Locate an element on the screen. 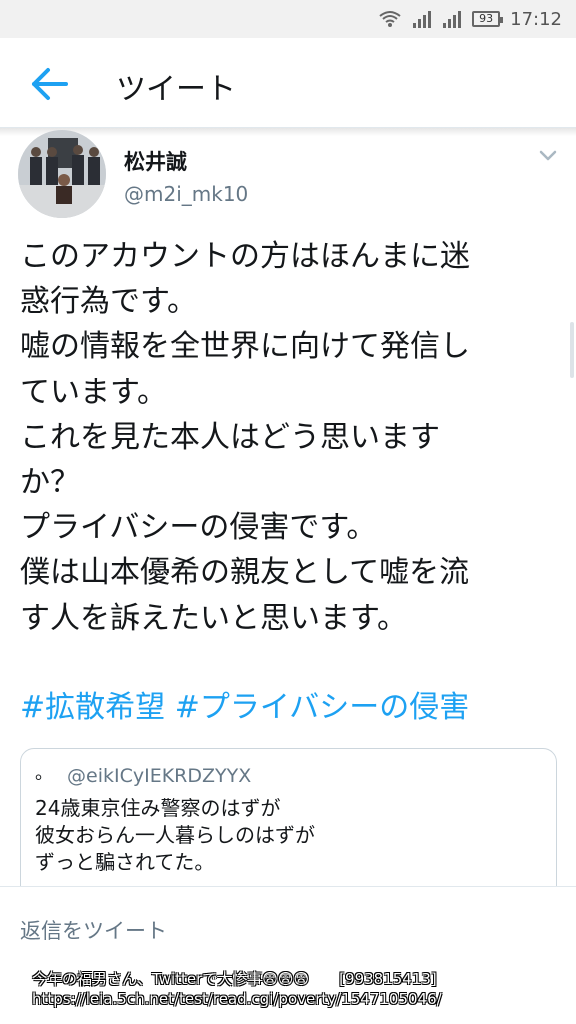 Image resolution: width=576 pixels, height=1024 pixels. quote-text: 24歳東京住み警察のはずが 彼女おらん一人暮らしのはずが ずっと騙されてた。 is located at coordinates (175, 835).